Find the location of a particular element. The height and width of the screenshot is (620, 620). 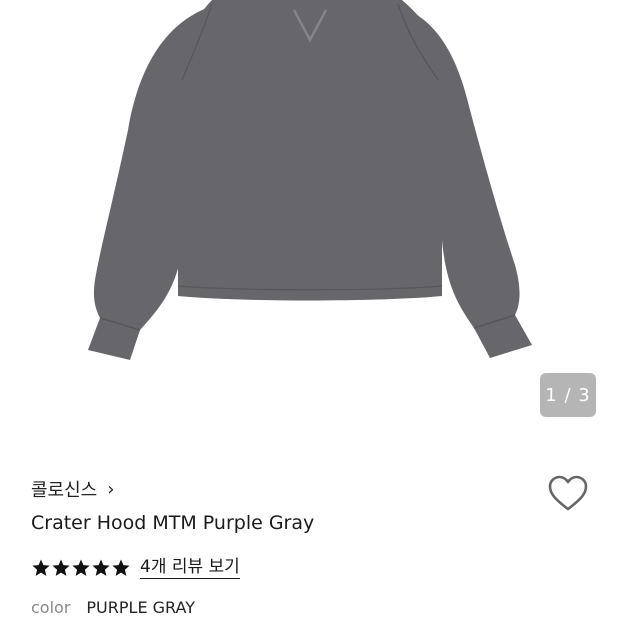

product-title: Crater Hood MTM Purple Gray is located at coordinates (173, 523).